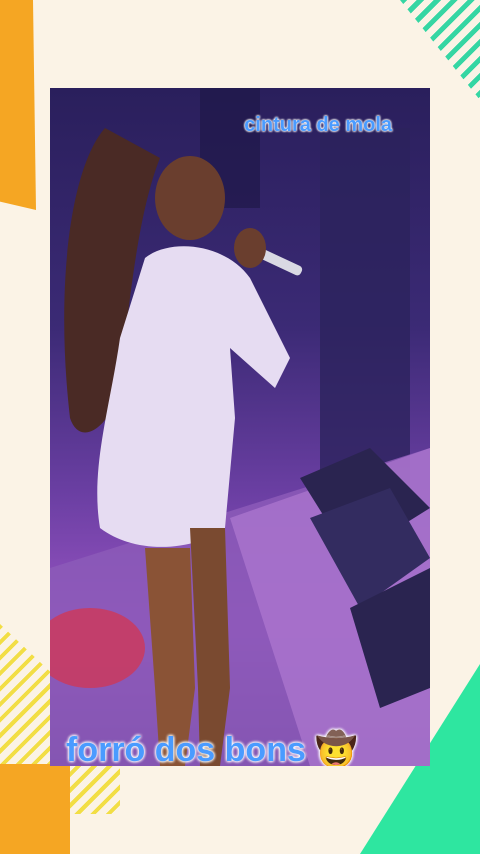 The height and width of the screenshot is (854, 480). I want to click on bottom-caption: forró dos bons 🤠, so click(212, 748).